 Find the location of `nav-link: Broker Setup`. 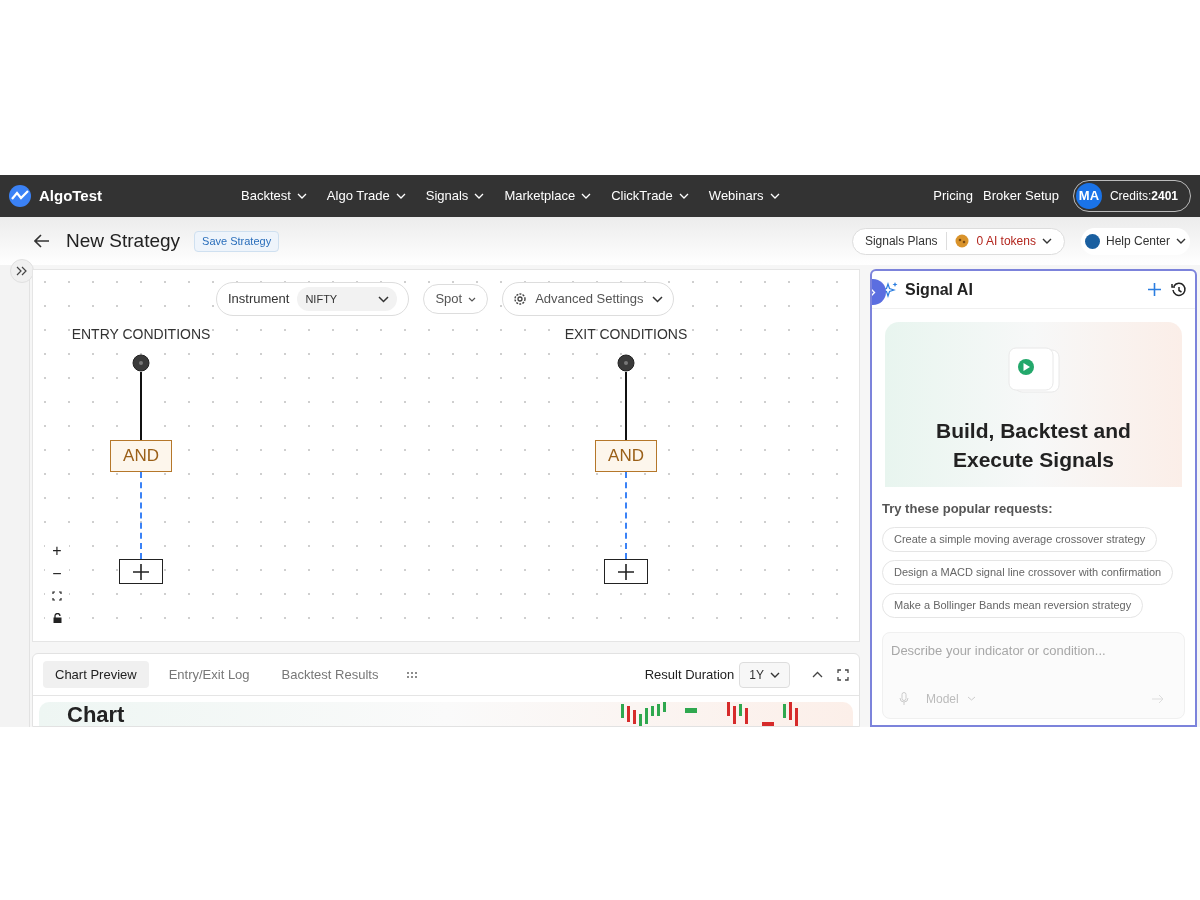

nav-link: Broker Setup is located at coordinates (1021, 196).